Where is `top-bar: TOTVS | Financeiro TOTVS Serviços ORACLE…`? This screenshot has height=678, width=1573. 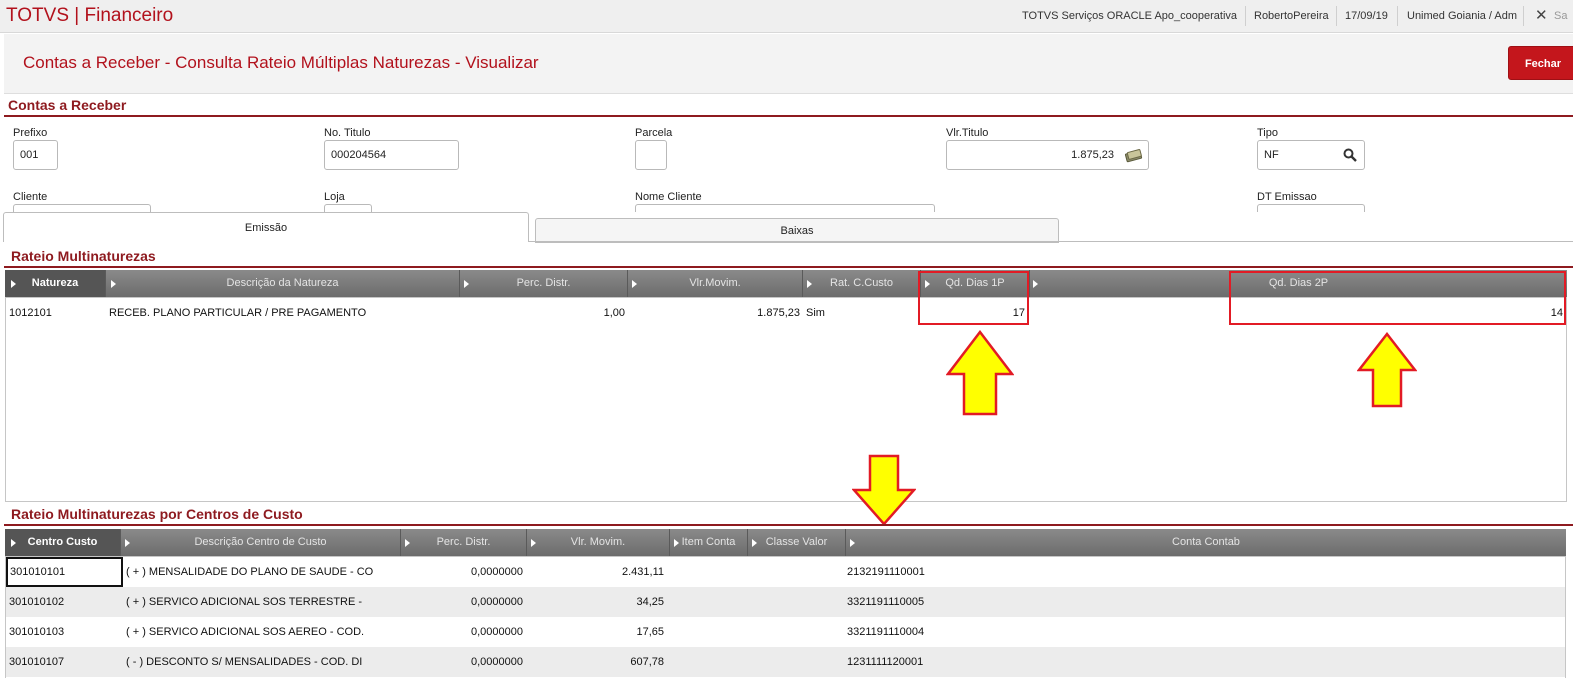 top-bar: TOTVS | Financeiro TOTVS Serviços ORACLE… is located at coordinates (786, 16).